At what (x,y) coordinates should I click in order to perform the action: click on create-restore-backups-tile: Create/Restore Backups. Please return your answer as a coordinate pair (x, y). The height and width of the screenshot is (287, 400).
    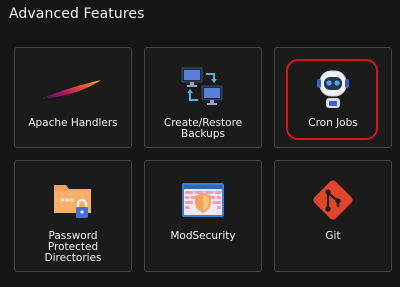
    Looking at the image, I should click on (203, 97).